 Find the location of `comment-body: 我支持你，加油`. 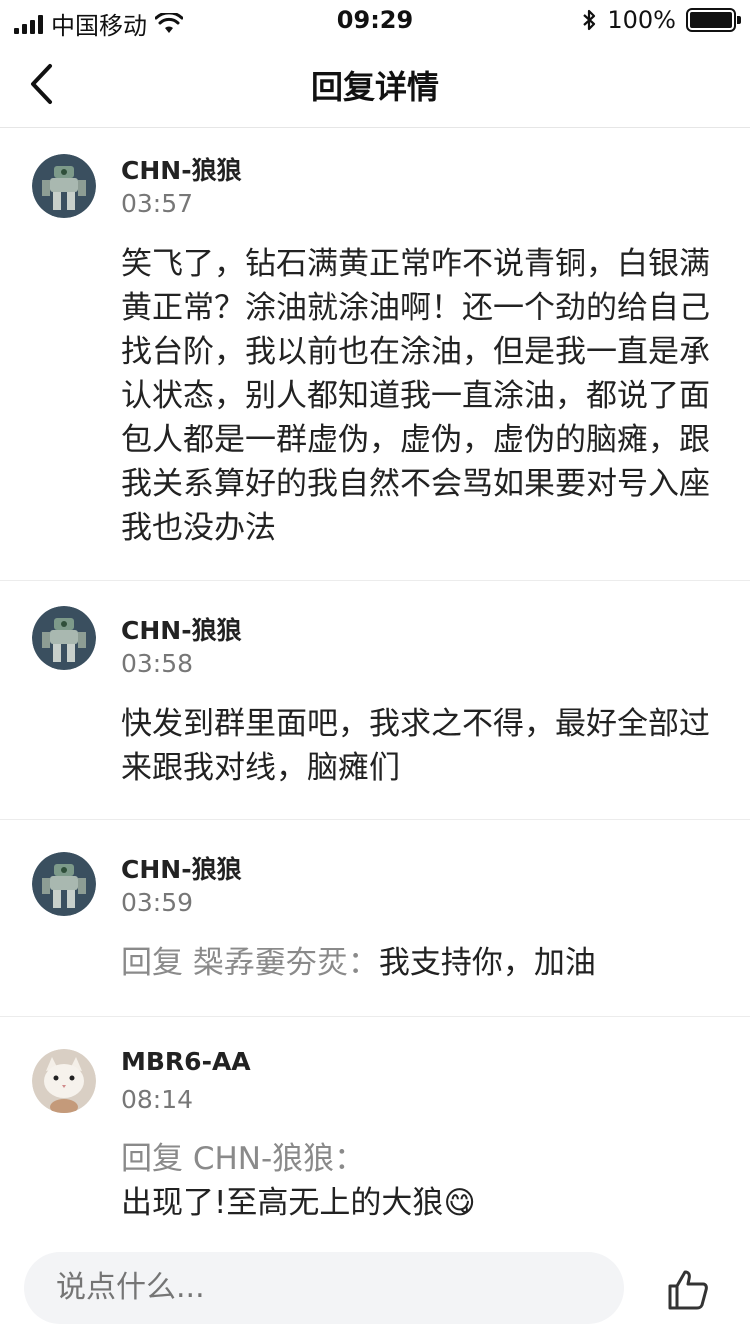

comment-body: 我支持你，加油 is located at coordinates (487, 963).